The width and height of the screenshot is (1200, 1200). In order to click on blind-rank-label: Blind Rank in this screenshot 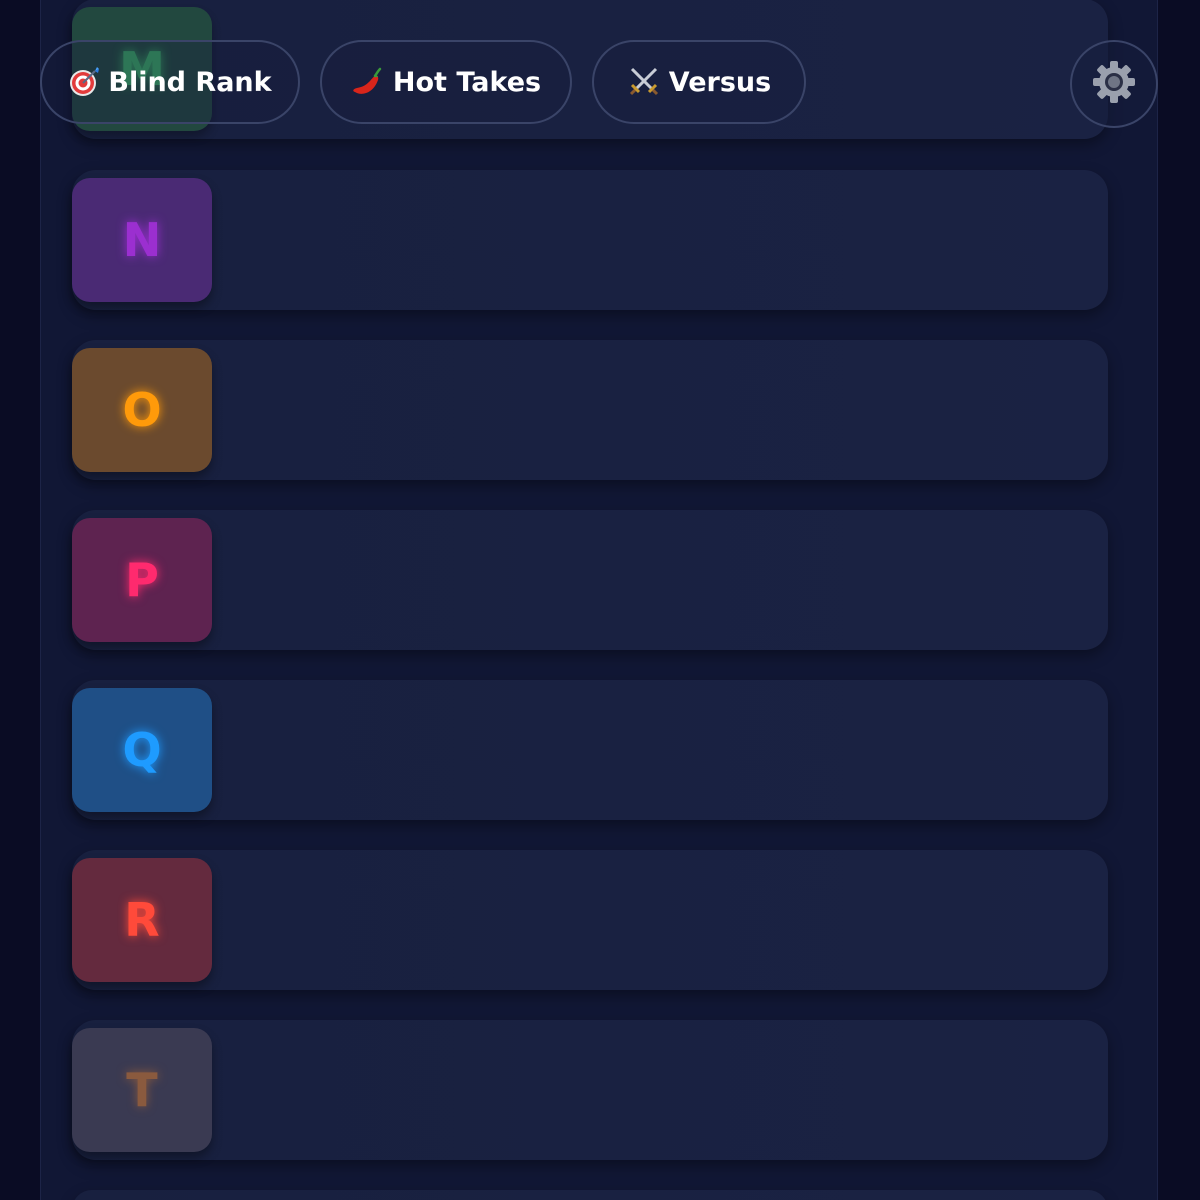, I will do `click(190, 82)`.